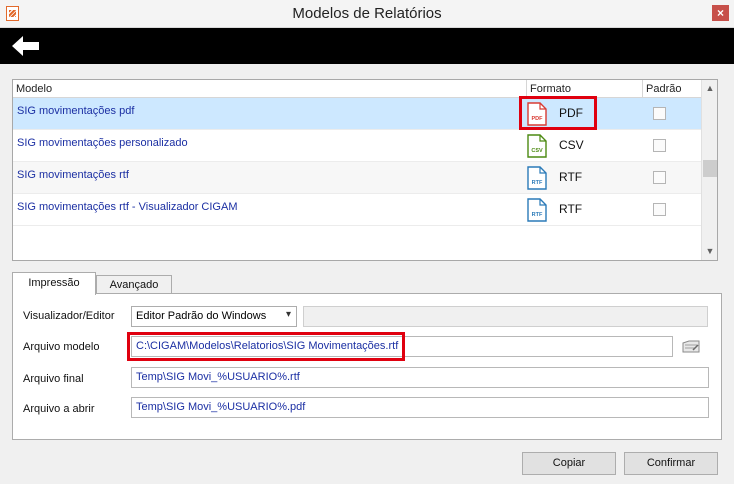 This screenshot has height=484, width=734. I want to click on grid-row-rtf: SIG movimentações rtf RTF RTF, so click(357, 178).